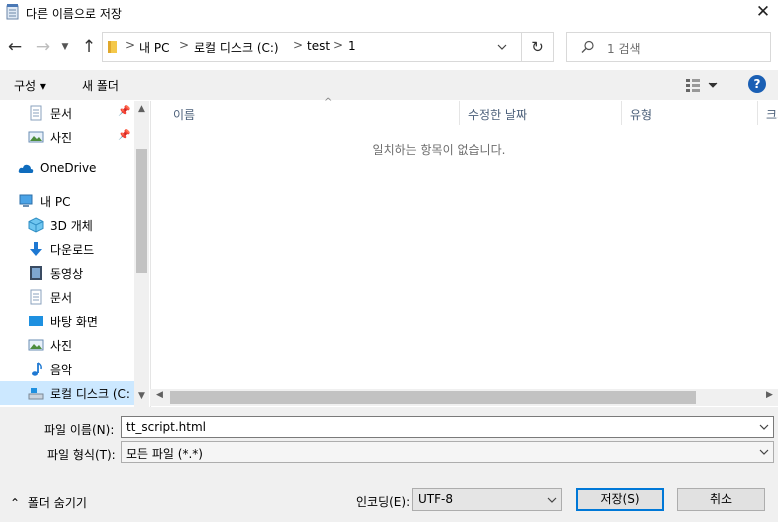 The height and width of the screenshot is (522, 778). I want to click on encoding-value: UTF-8, so click(435, 499).